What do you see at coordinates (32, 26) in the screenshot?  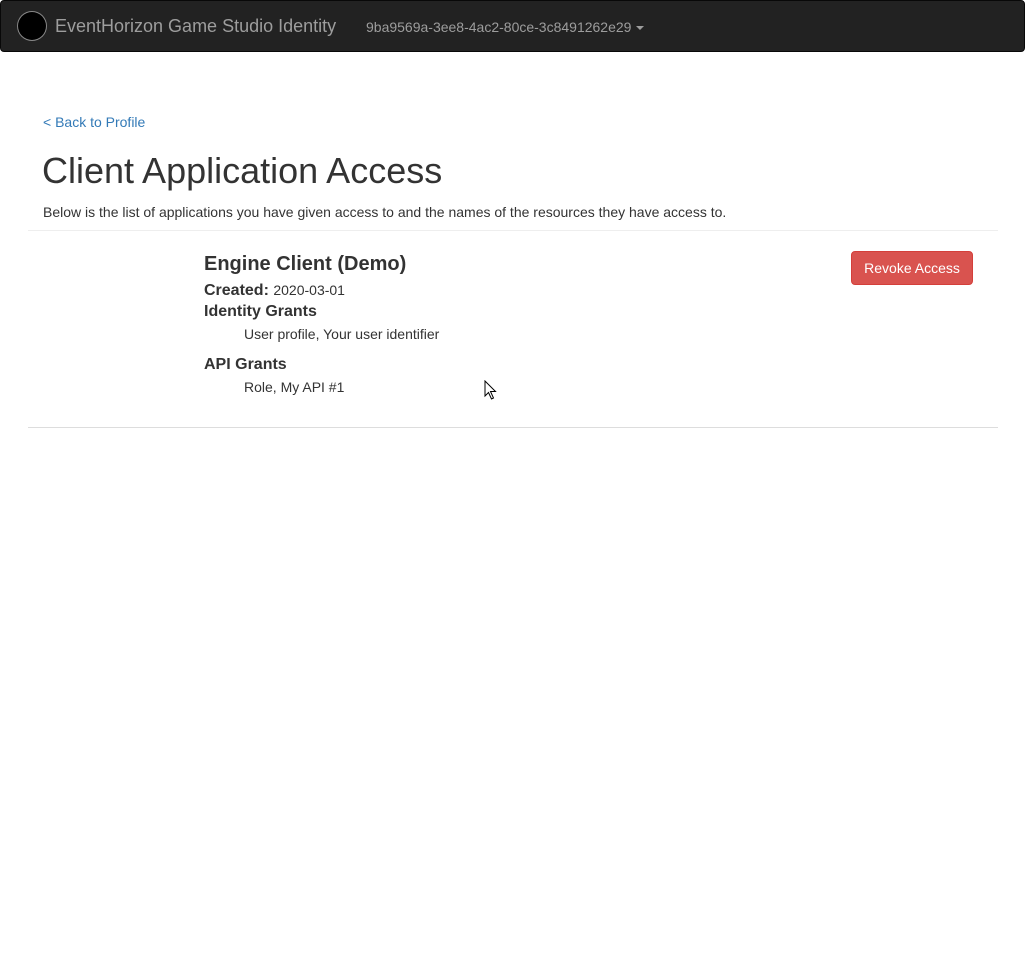 I see `brand-logo-icon` at bounding box center [32, 26].